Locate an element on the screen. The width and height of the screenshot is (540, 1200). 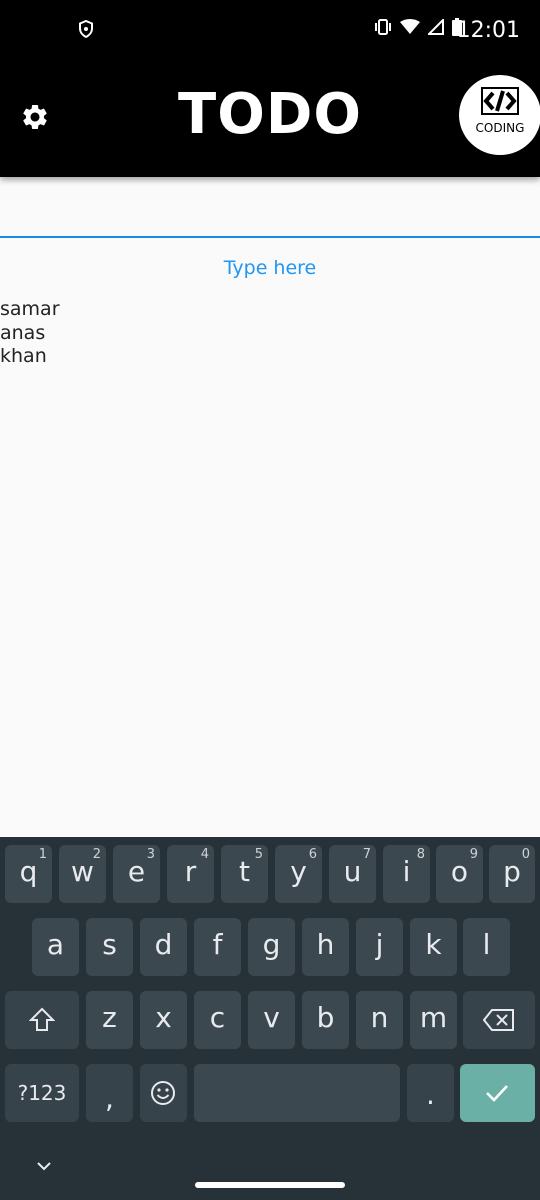
key-p: 0p is located at coordinates (512, 874).